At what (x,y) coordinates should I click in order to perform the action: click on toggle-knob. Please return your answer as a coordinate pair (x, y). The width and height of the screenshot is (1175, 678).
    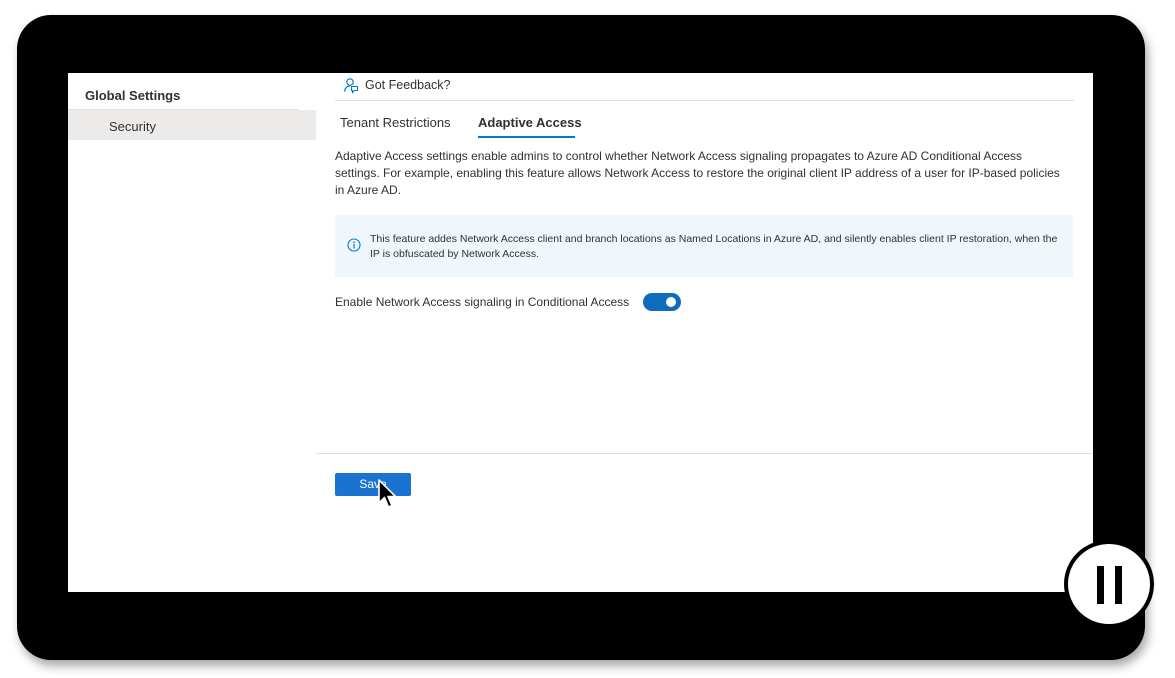
    Looking at the image, I should click on (671, 302).